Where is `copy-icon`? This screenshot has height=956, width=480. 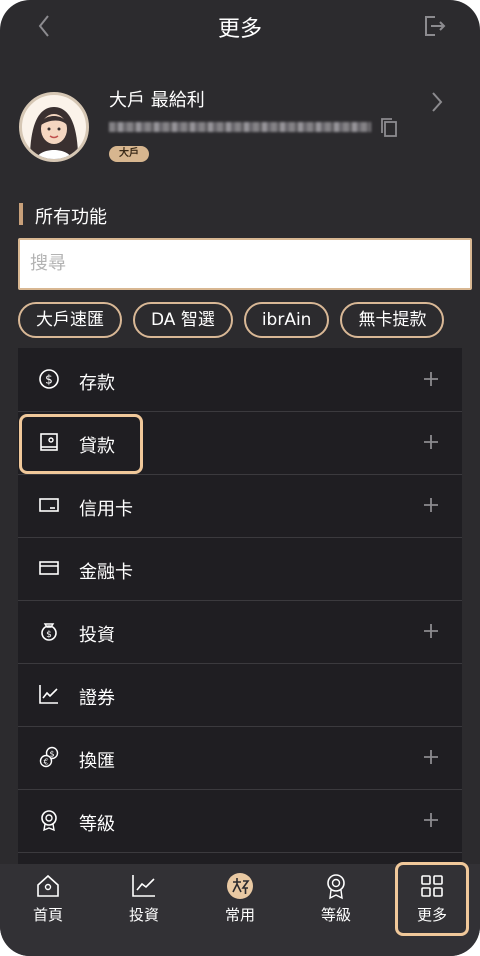
copy-icon is located at coordinates (389, 128).